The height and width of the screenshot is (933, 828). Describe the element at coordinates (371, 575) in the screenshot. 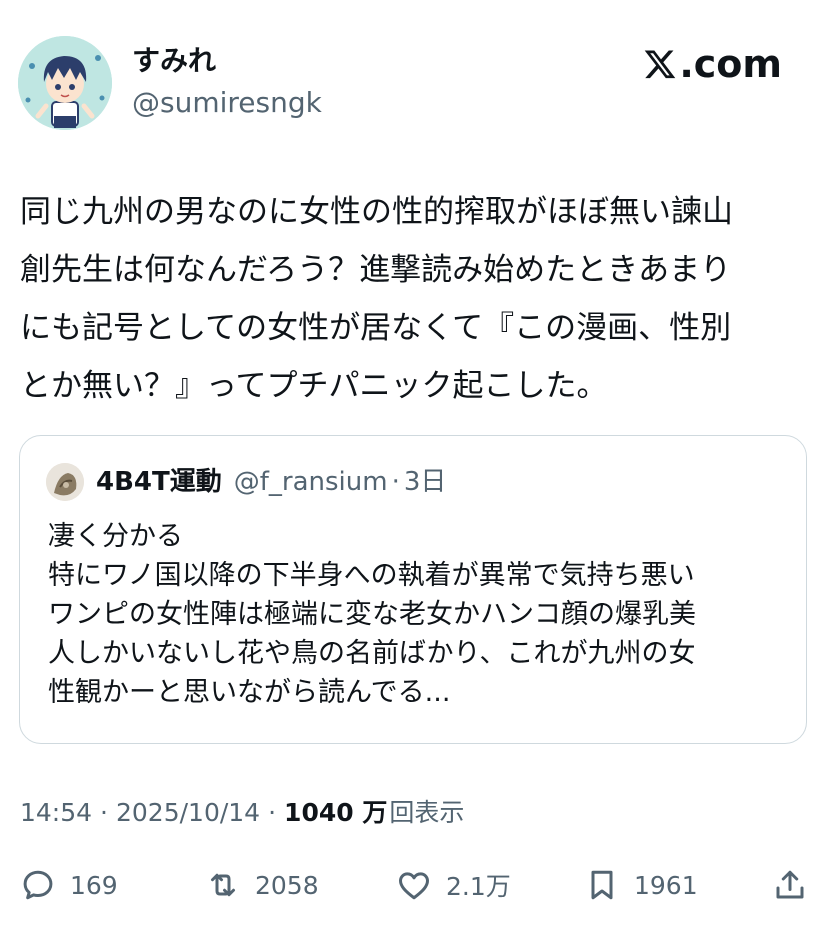

I see `quoted-line: 特にワノ国以降の下半身への執着が異常で気持ち悪い` at that location.